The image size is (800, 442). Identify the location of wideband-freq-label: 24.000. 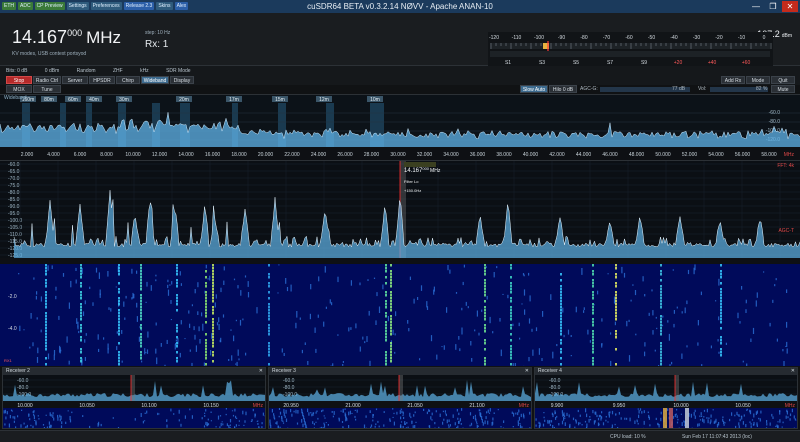
(319, 155).